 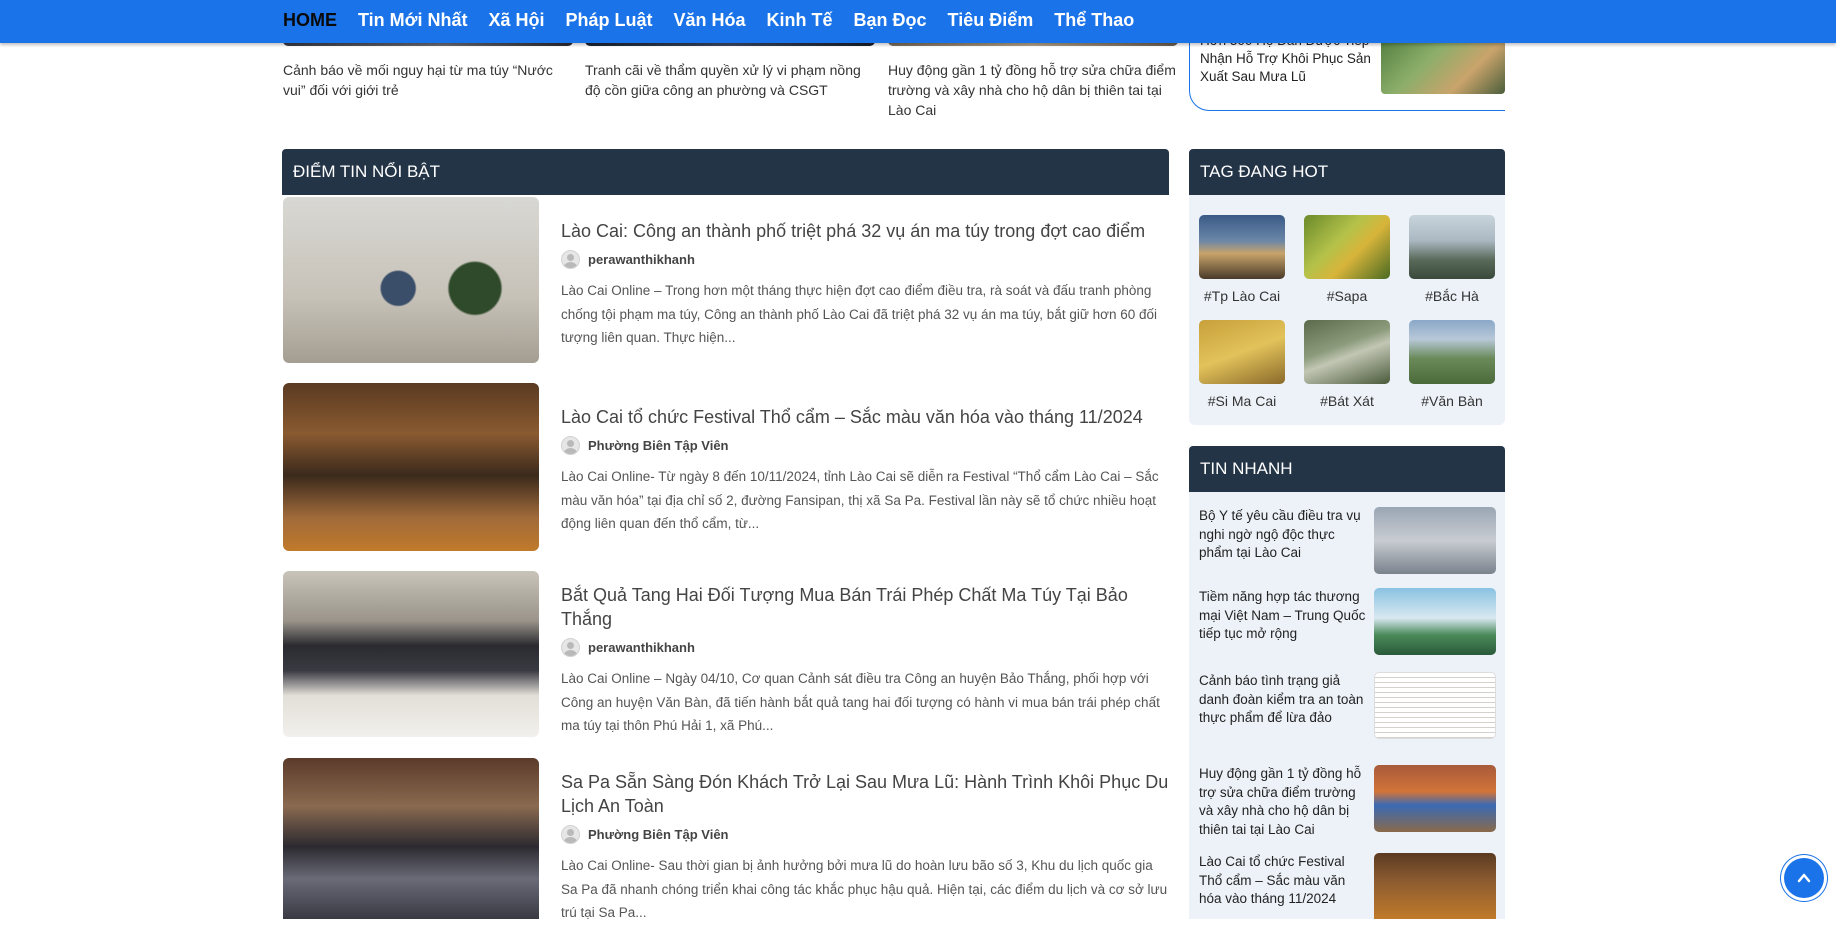 What do you see at coordinates (800, 20) in the screenshot?
I see `nav-item-kinh-te: Kinh Tế` at bounding box center [800, 20].